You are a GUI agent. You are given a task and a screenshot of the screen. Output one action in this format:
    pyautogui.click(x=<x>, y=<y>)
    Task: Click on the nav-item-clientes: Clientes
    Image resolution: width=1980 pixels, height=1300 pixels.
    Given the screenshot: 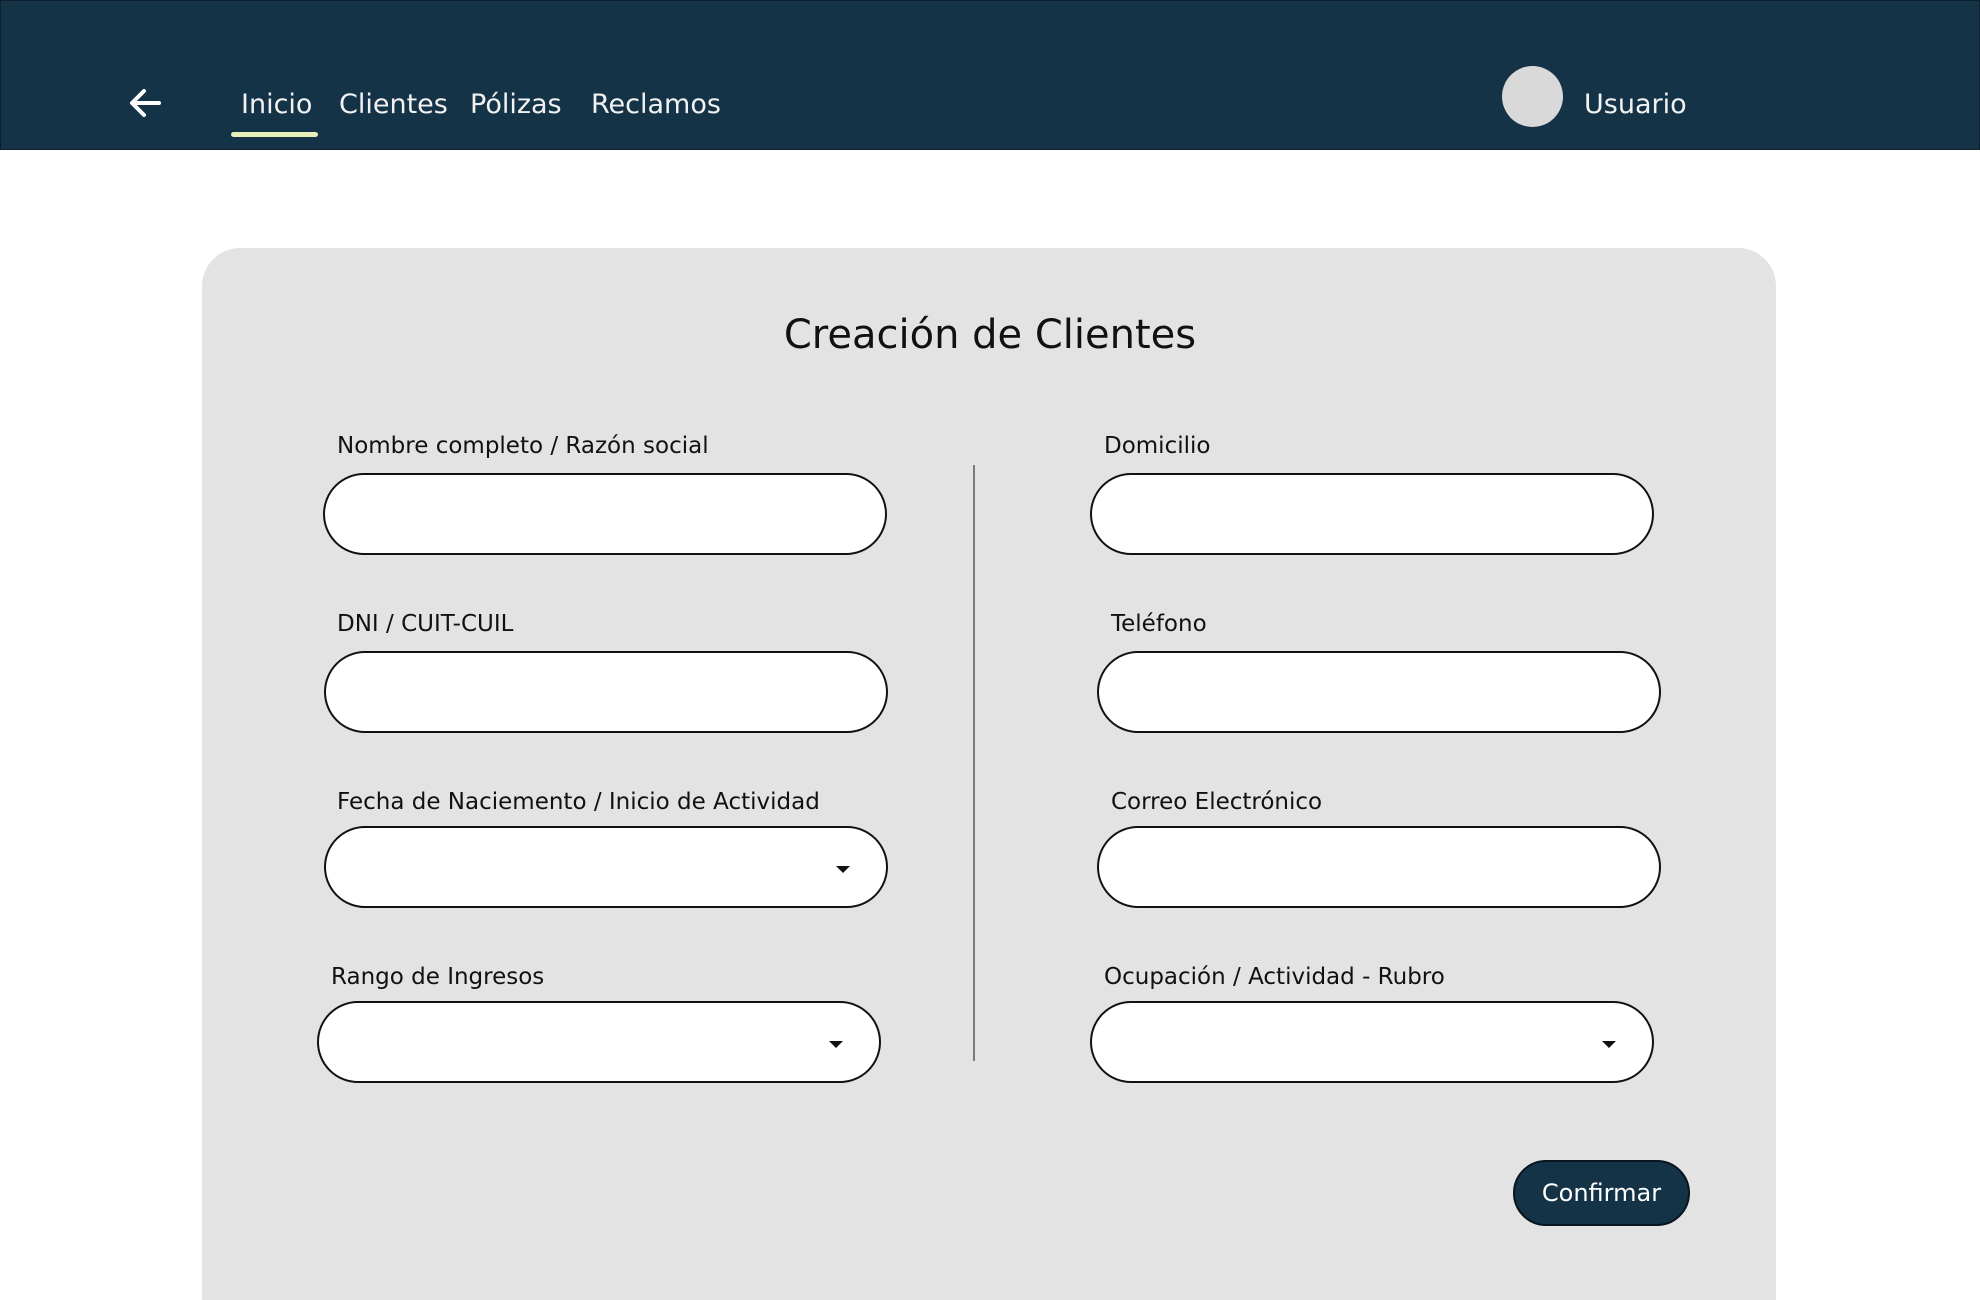 What is the action you would take?
    pyautogui.click(x=393, y=104)
    